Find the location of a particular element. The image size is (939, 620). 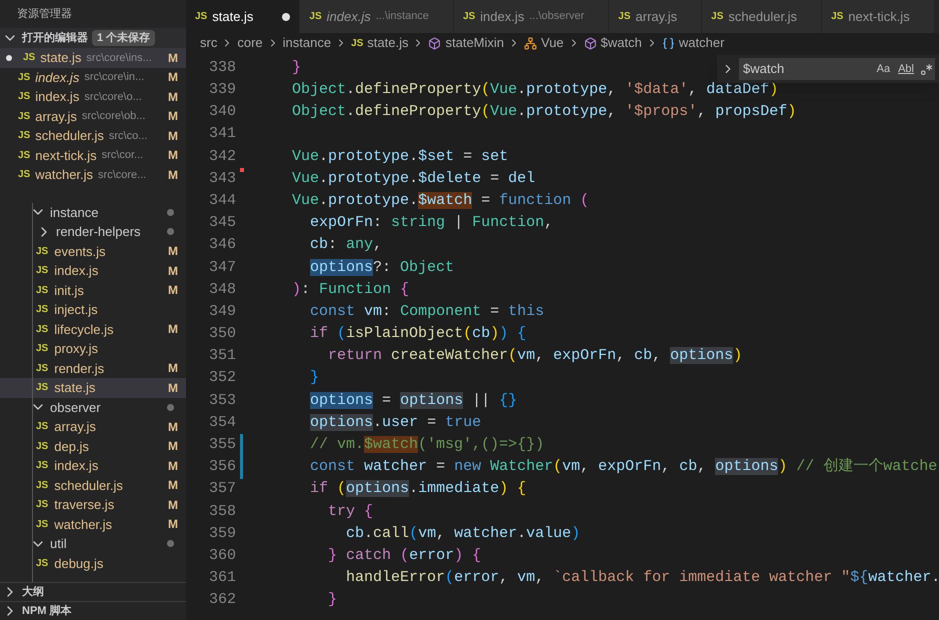

line-number: 349 is located at coordinates (222, 312).